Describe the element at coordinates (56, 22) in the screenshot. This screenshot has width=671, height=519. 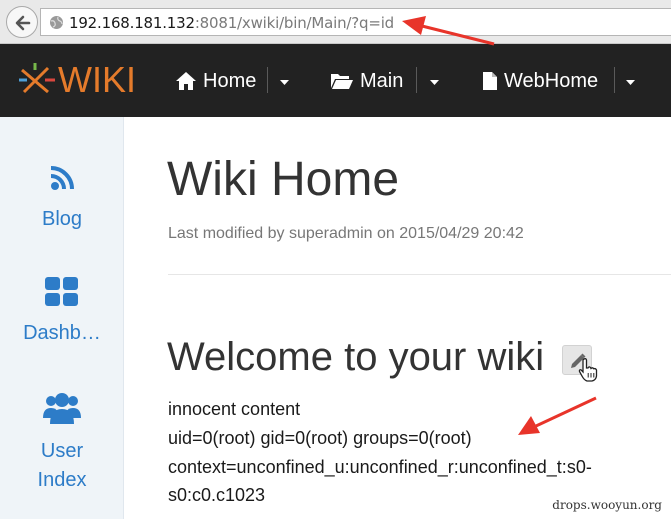
I see `globe-icon` at that location.